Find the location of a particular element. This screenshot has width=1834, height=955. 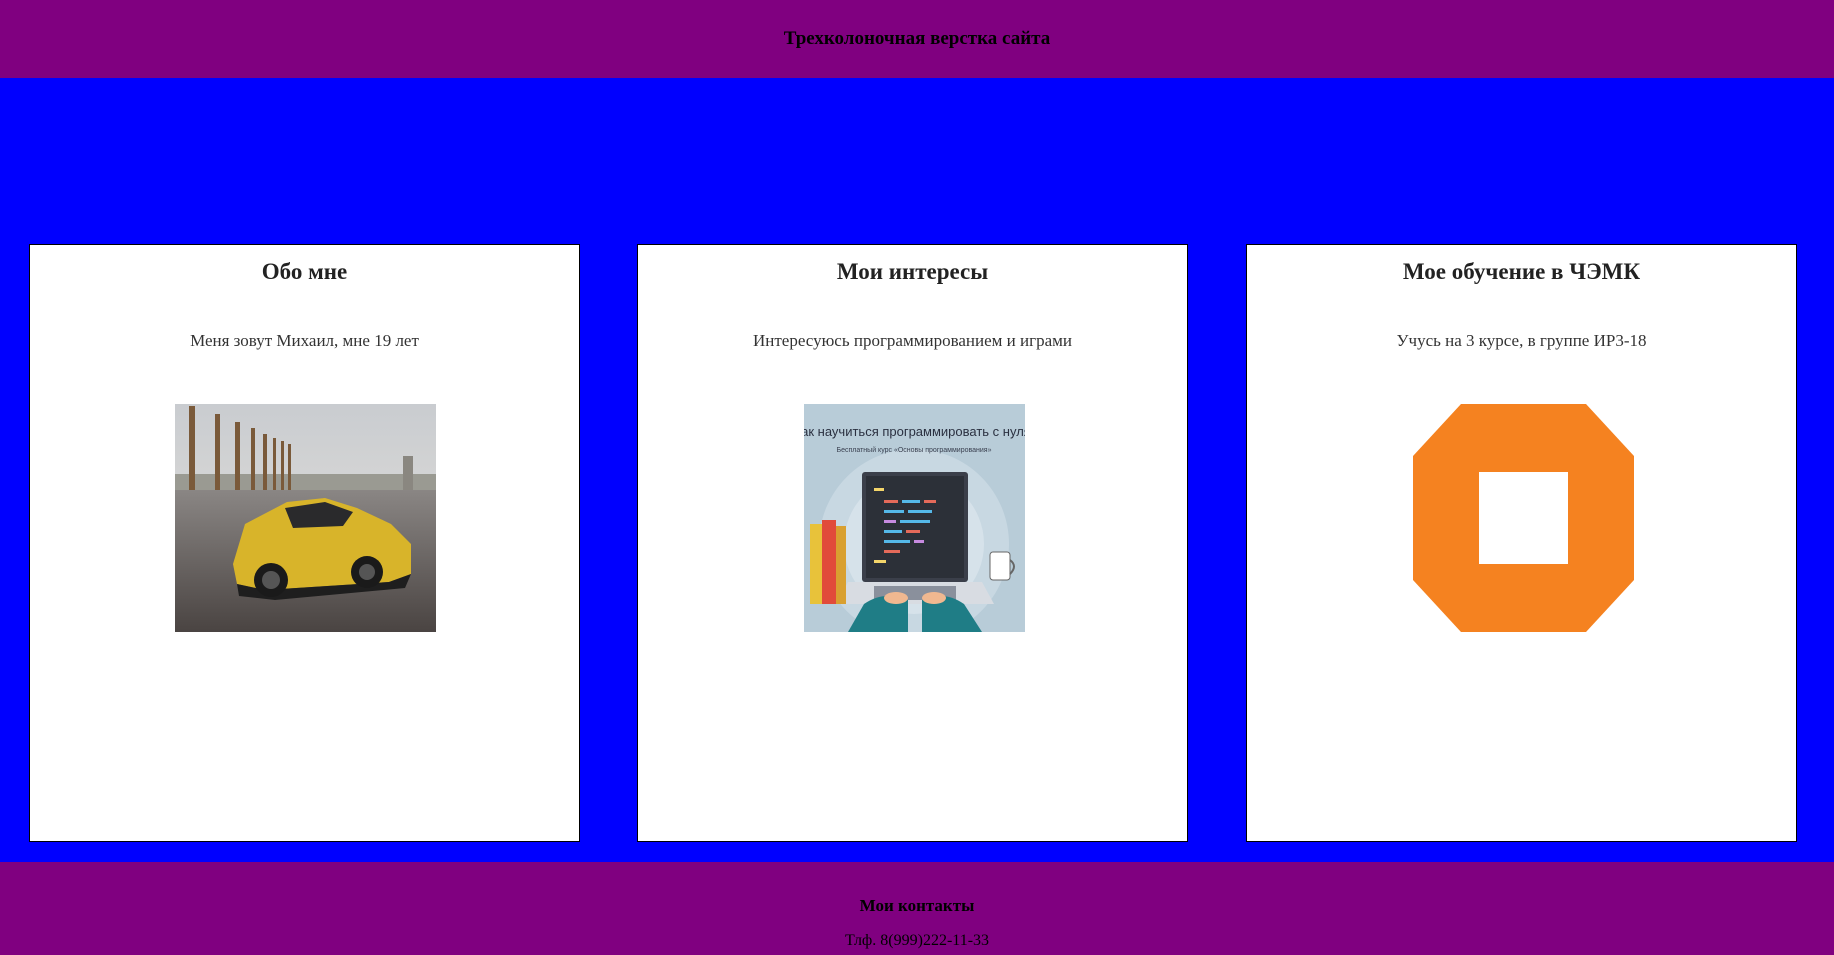

car-image is located at coordinates (305, 518).